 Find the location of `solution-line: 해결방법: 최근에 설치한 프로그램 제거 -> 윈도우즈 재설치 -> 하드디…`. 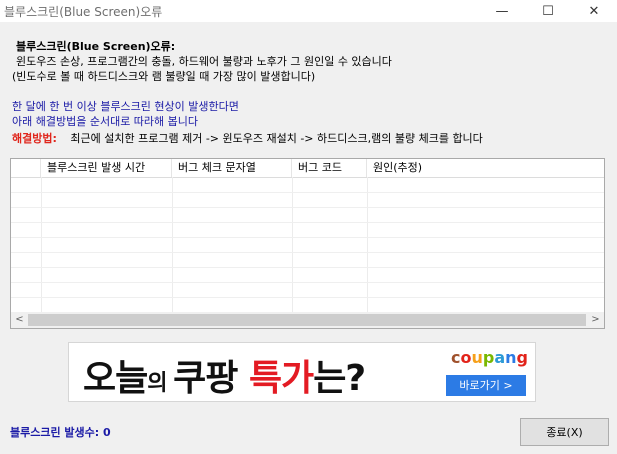

solution-line: 해결방법: 최근에 설치한 프로그램 제거 -> 윈도우즈 재설치 -> 하드디… is located at coordinates (247, 138).